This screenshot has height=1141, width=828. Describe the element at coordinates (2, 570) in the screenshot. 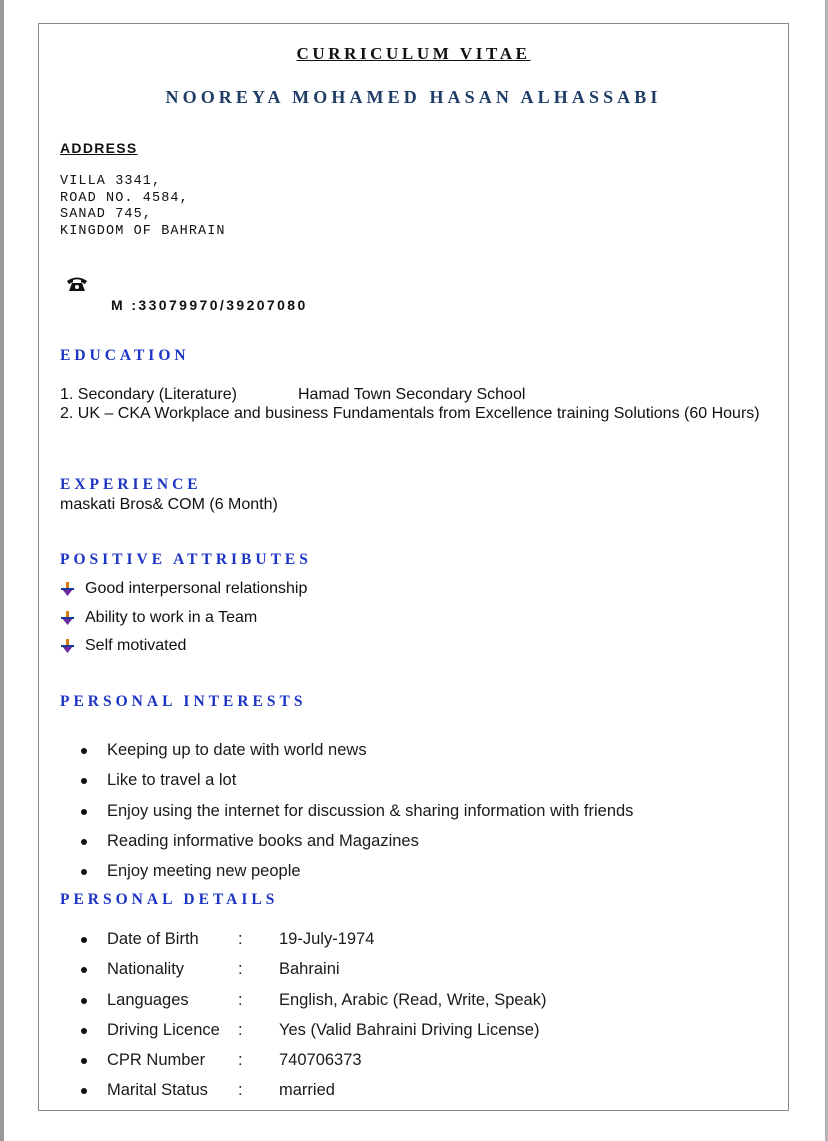

I see `viewer-left-edge` at that location.